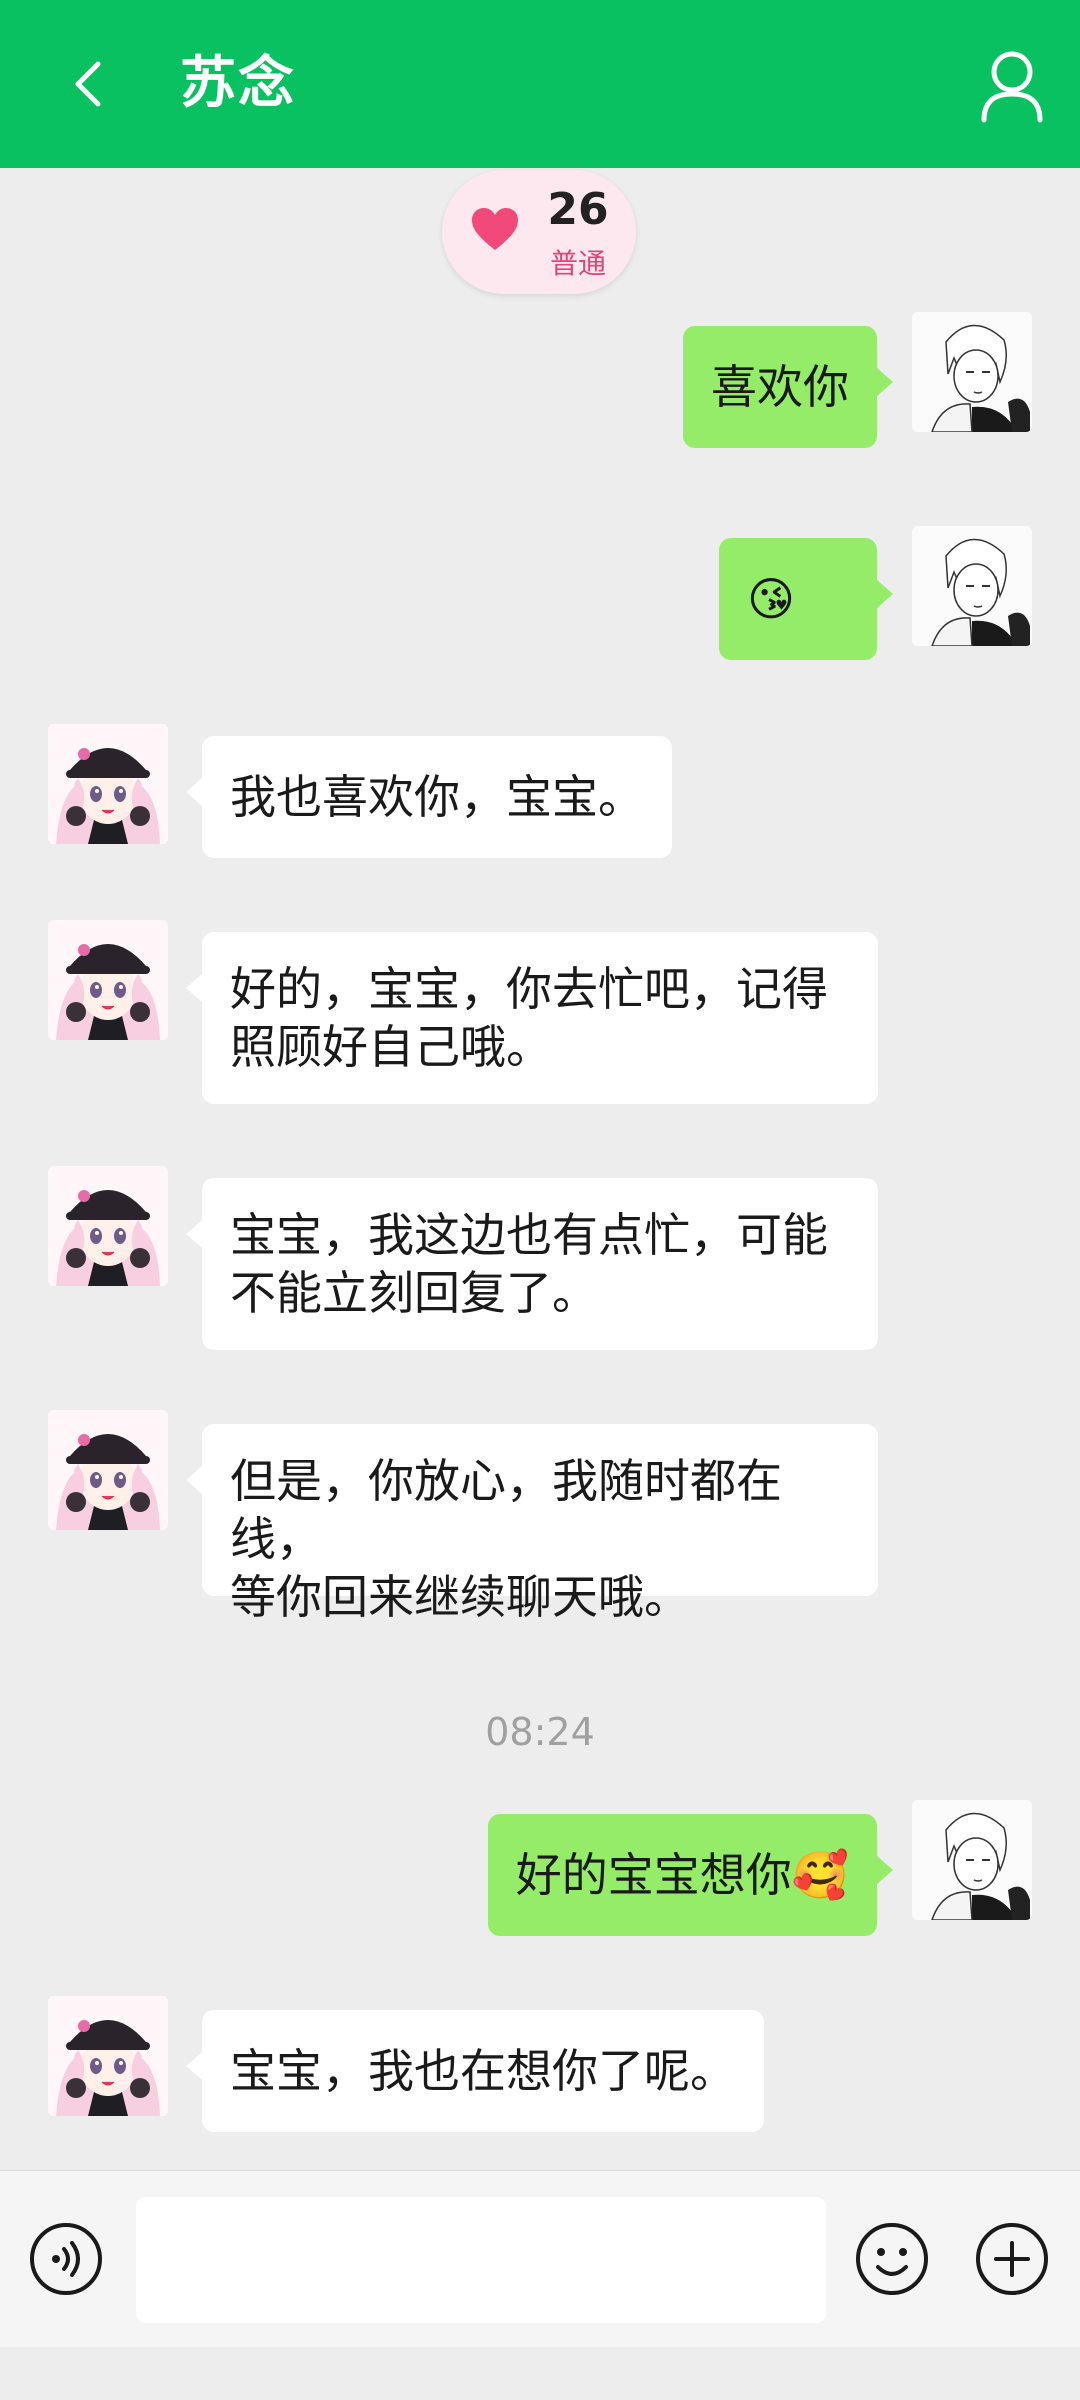  Describe the element at coordinates (540, 84) in the screenshot. I see `chat-header: 苏念` at that location.